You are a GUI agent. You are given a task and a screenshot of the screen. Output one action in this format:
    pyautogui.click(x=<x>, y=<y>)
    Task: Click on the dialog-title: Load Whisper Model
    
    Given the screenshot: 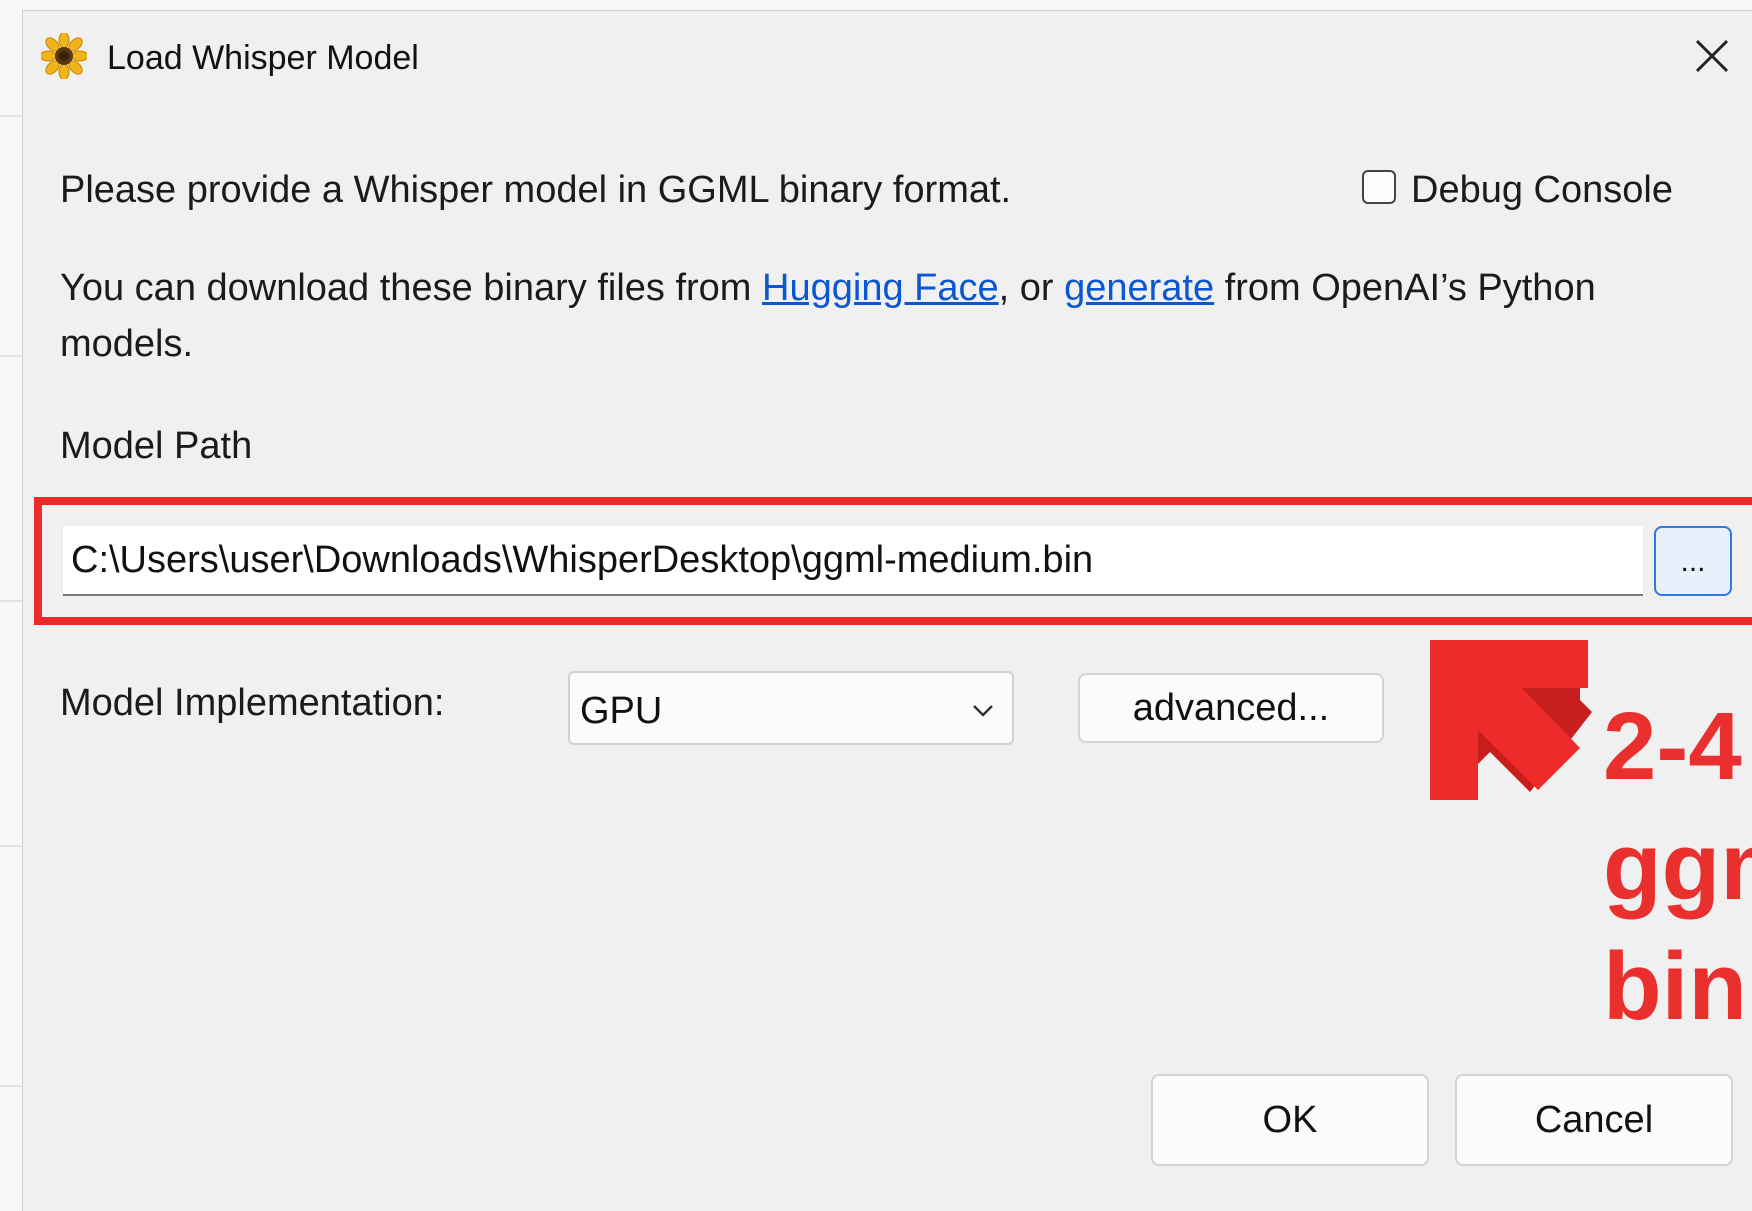 What is the action you would take?
    pyautogui.click(x=263, y=58)
    